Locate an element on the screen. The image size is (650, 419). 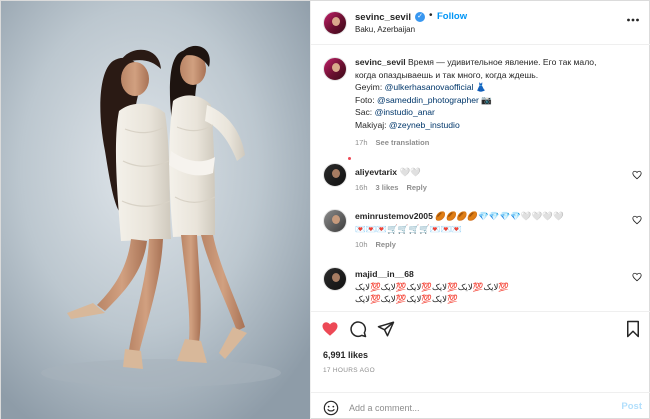
comment-time: 10h is located at coordinates (361, 244).